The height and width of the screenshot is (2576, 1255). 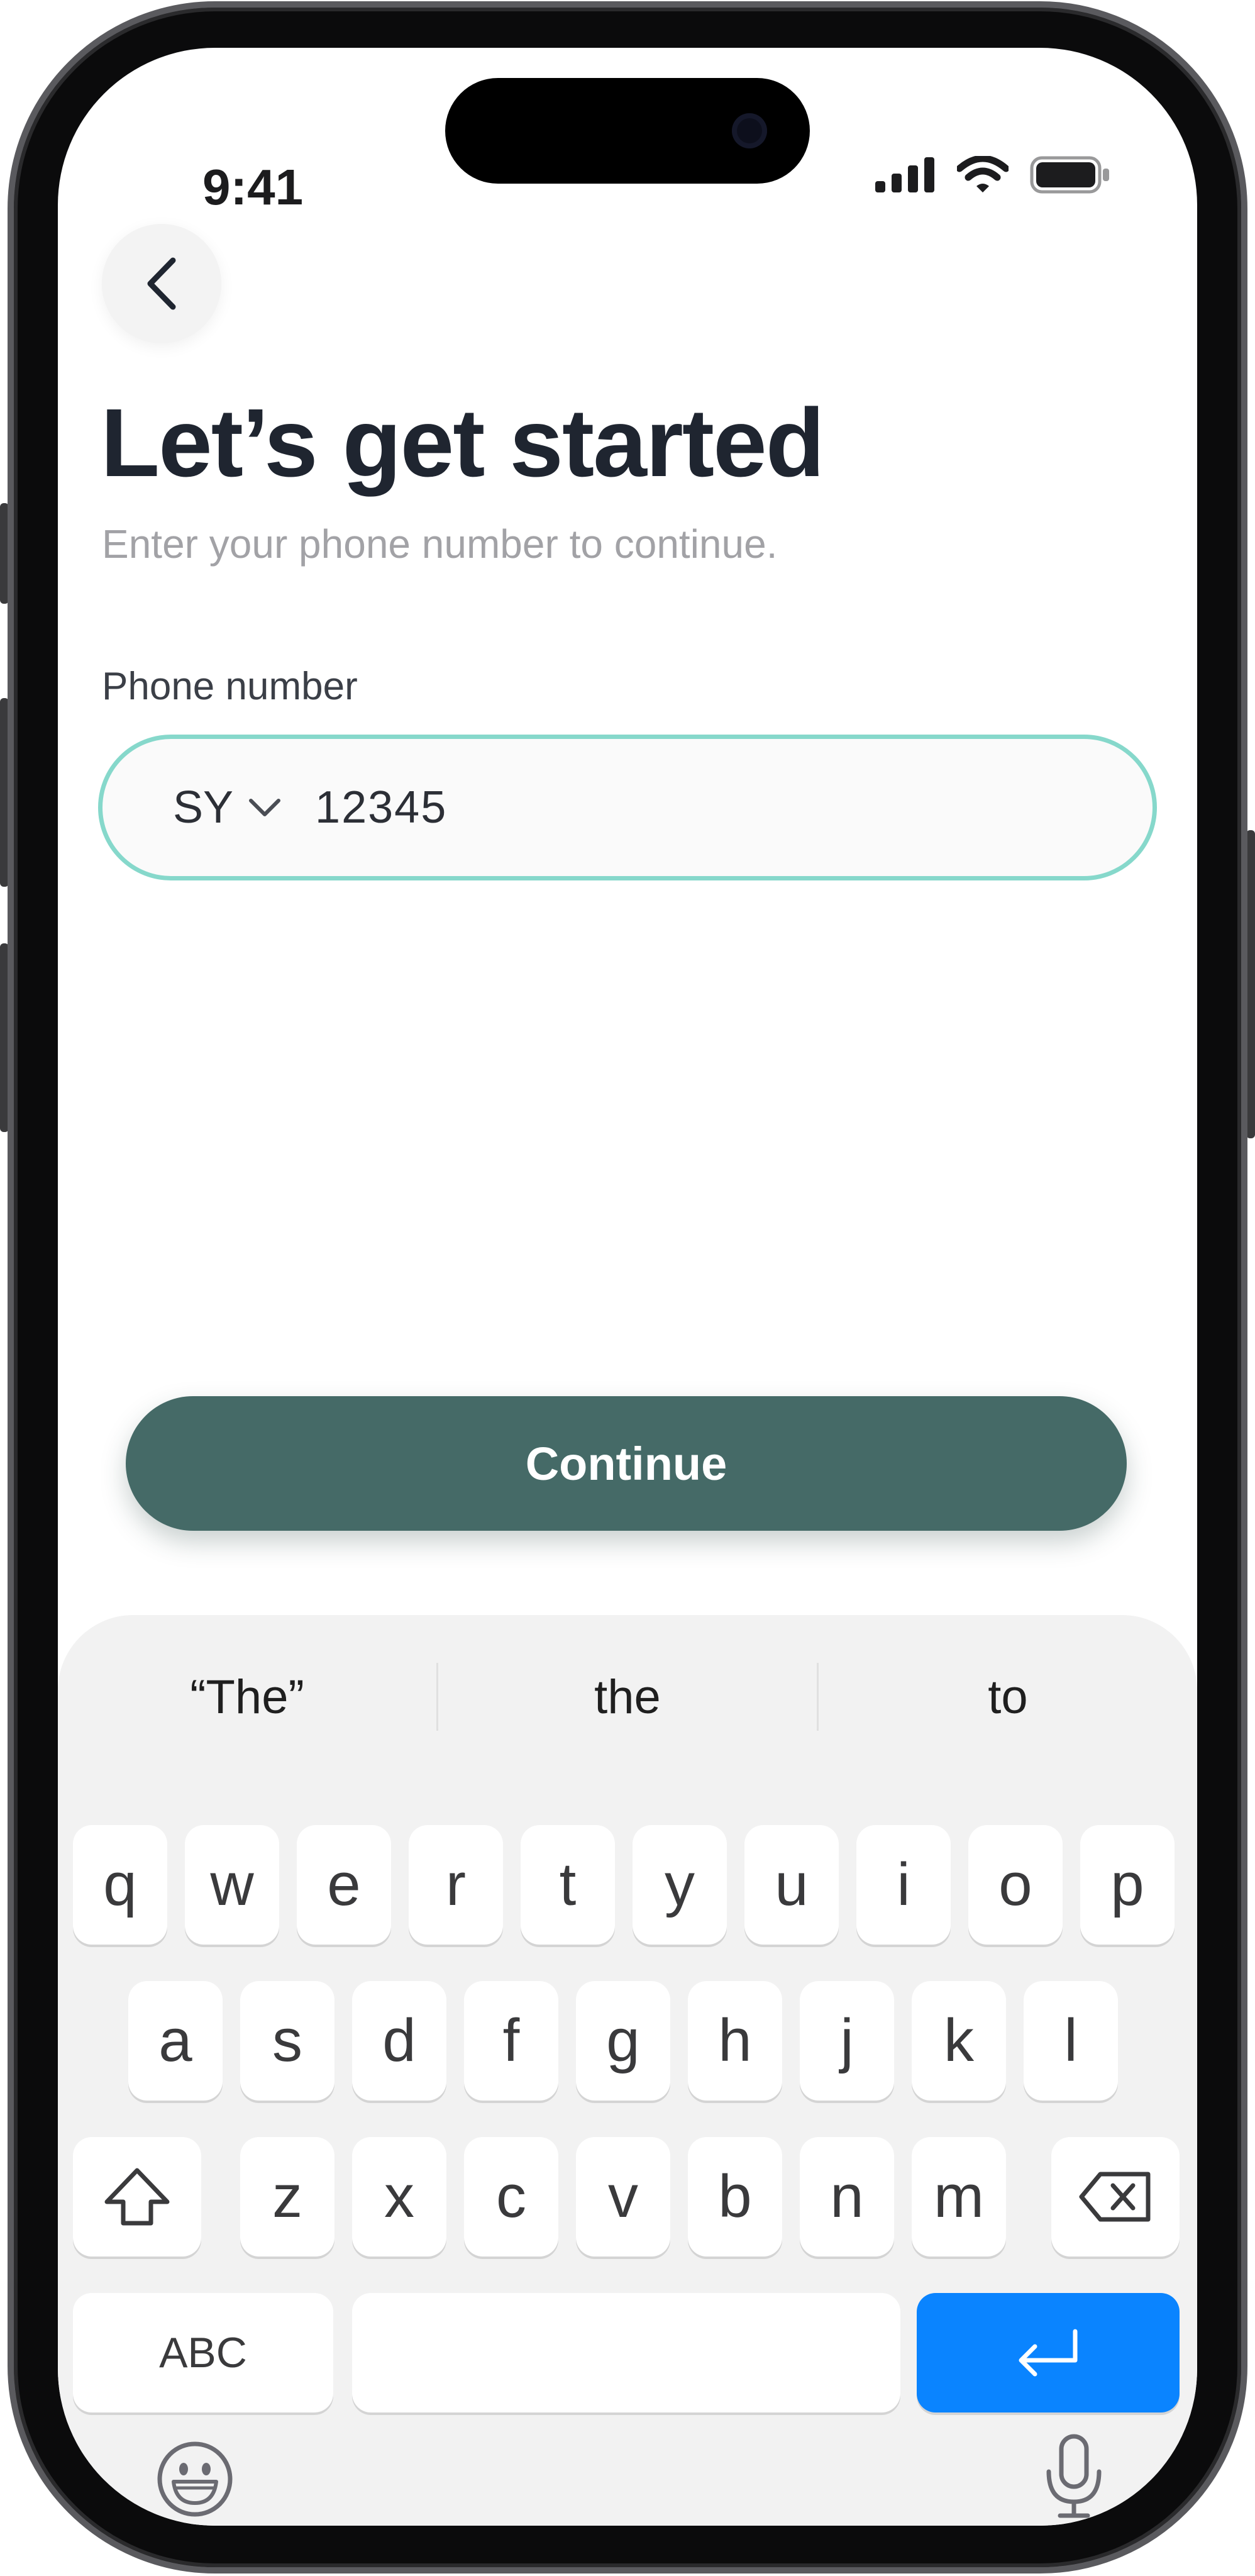 I want to click on backspace-icon, so click(x=1115, y=2197).